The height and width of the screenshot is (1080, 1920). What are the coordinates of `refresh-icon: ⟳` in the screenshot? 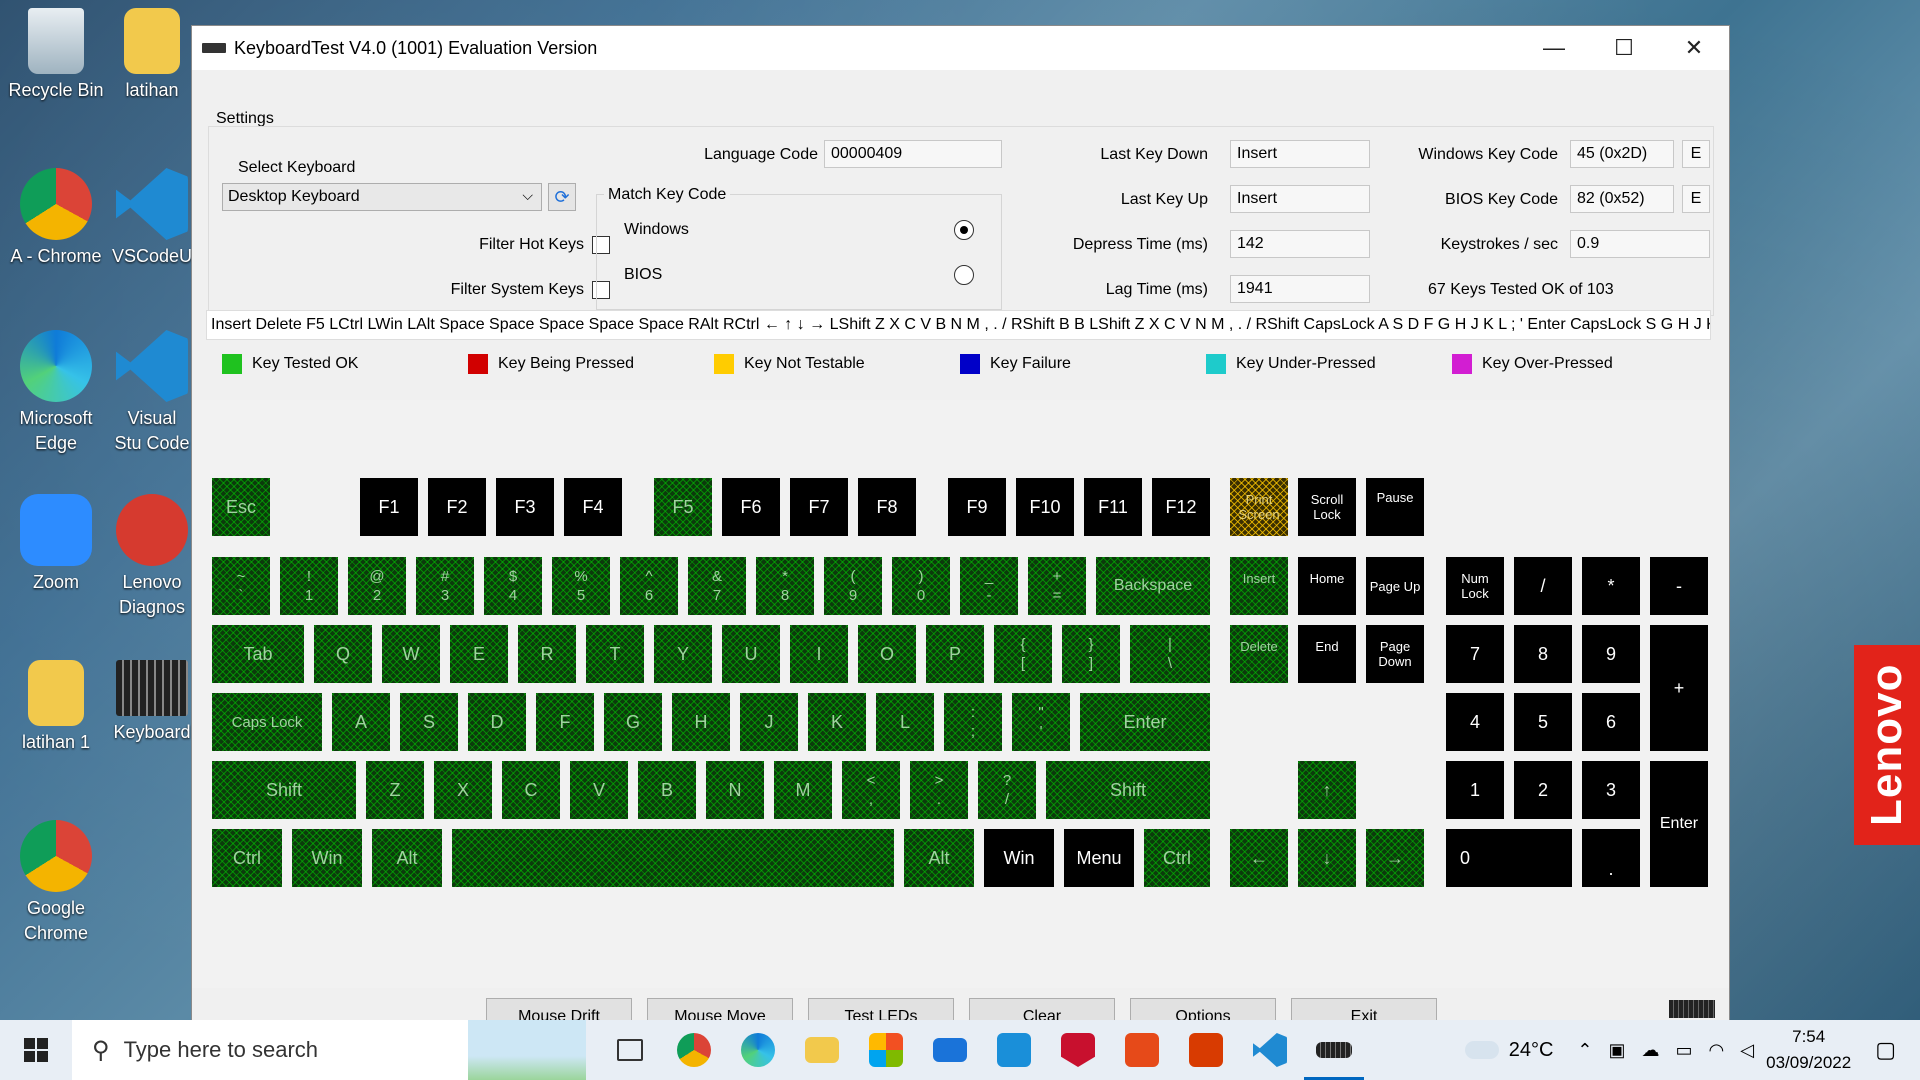 It's located at (562, 197).